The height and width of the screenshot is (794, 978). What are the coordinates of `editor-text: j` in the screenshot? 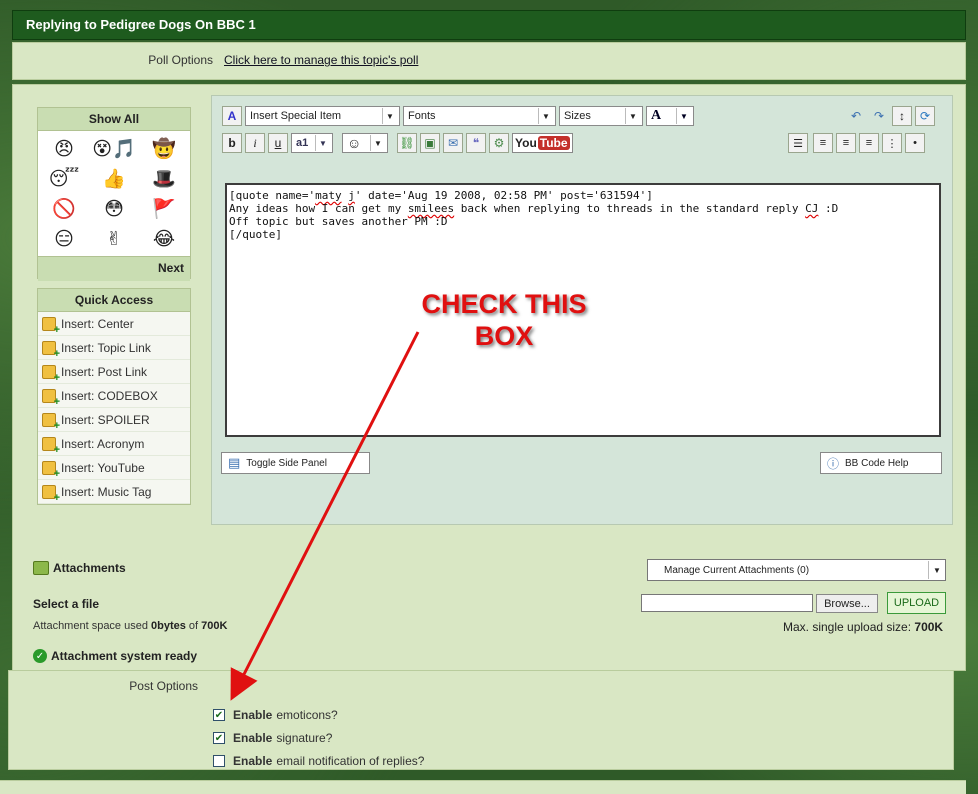 It's located at (351, 195).